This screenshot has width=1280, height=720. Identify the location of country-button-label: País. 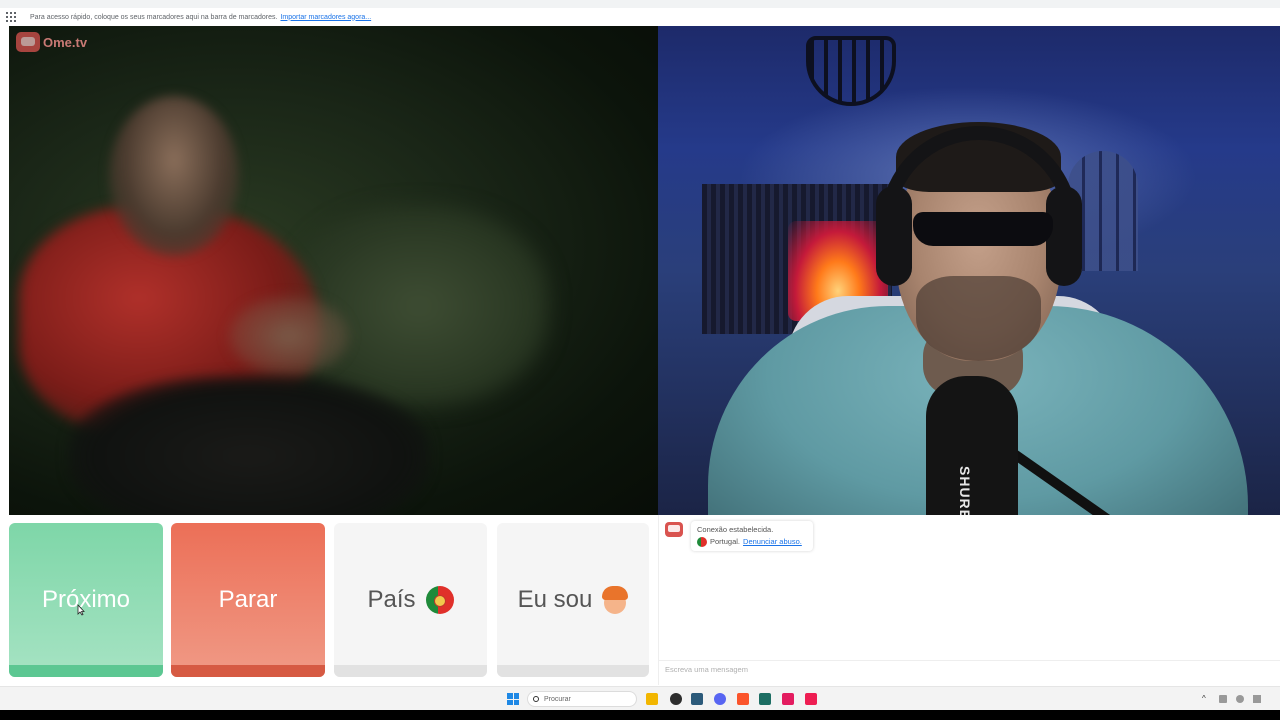
(391, 599).